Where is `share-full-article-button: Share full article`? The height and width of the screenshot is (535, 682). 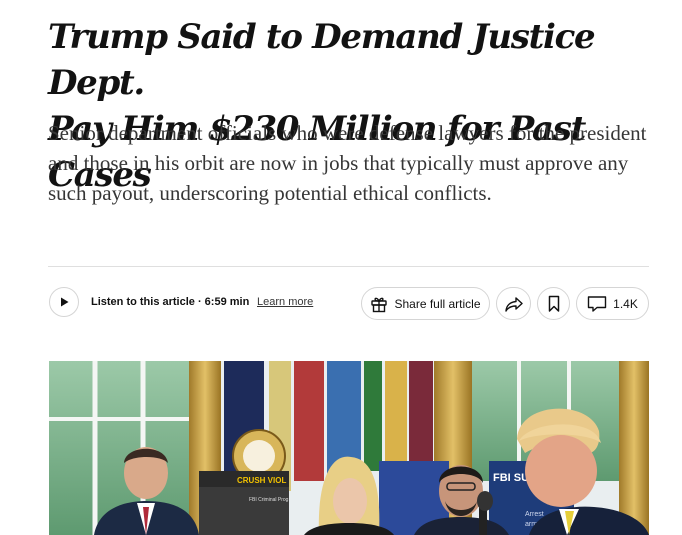 share-full-article-button: Share full article is located at coordinates (425, 303).